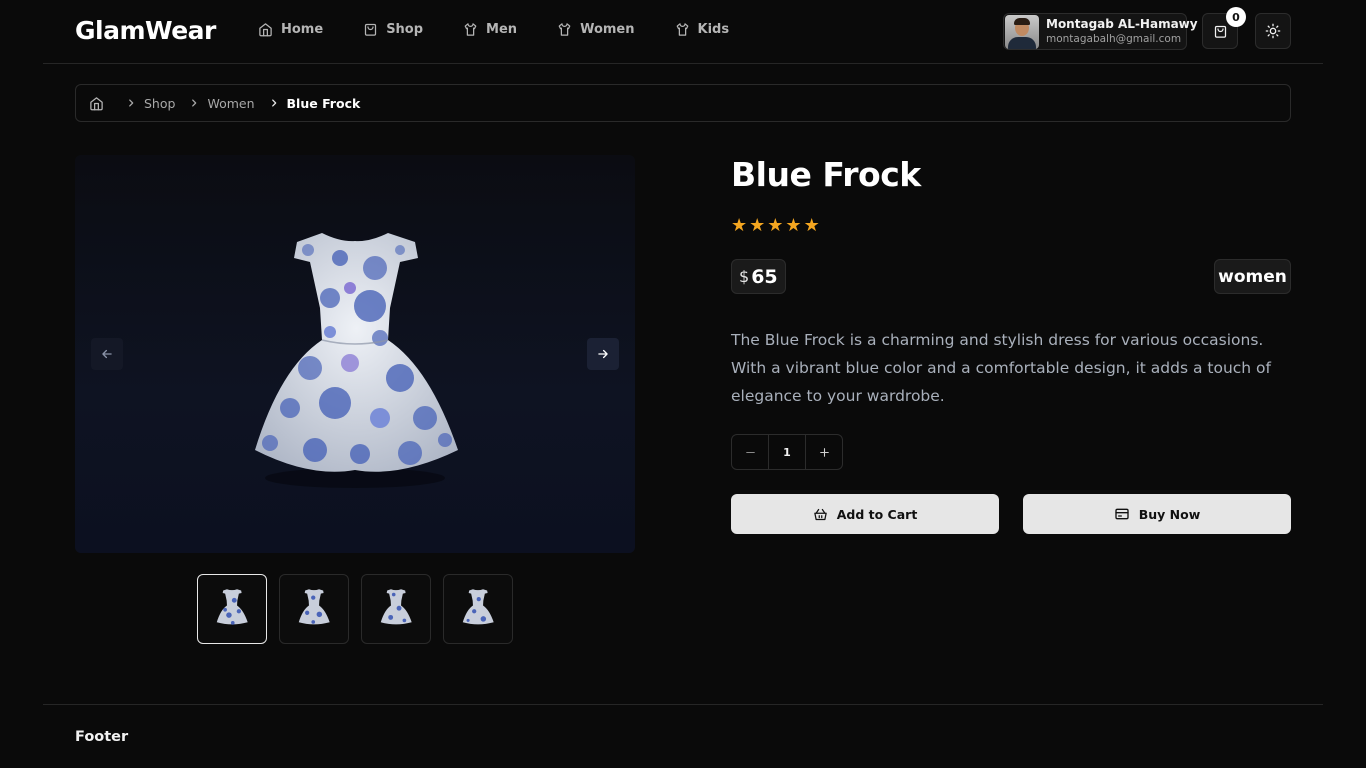 The height and width of the screenshot is (768, 1366). Describe the element at coordinates (1022, 32) in the screenshot. I see `avatar` at that location.